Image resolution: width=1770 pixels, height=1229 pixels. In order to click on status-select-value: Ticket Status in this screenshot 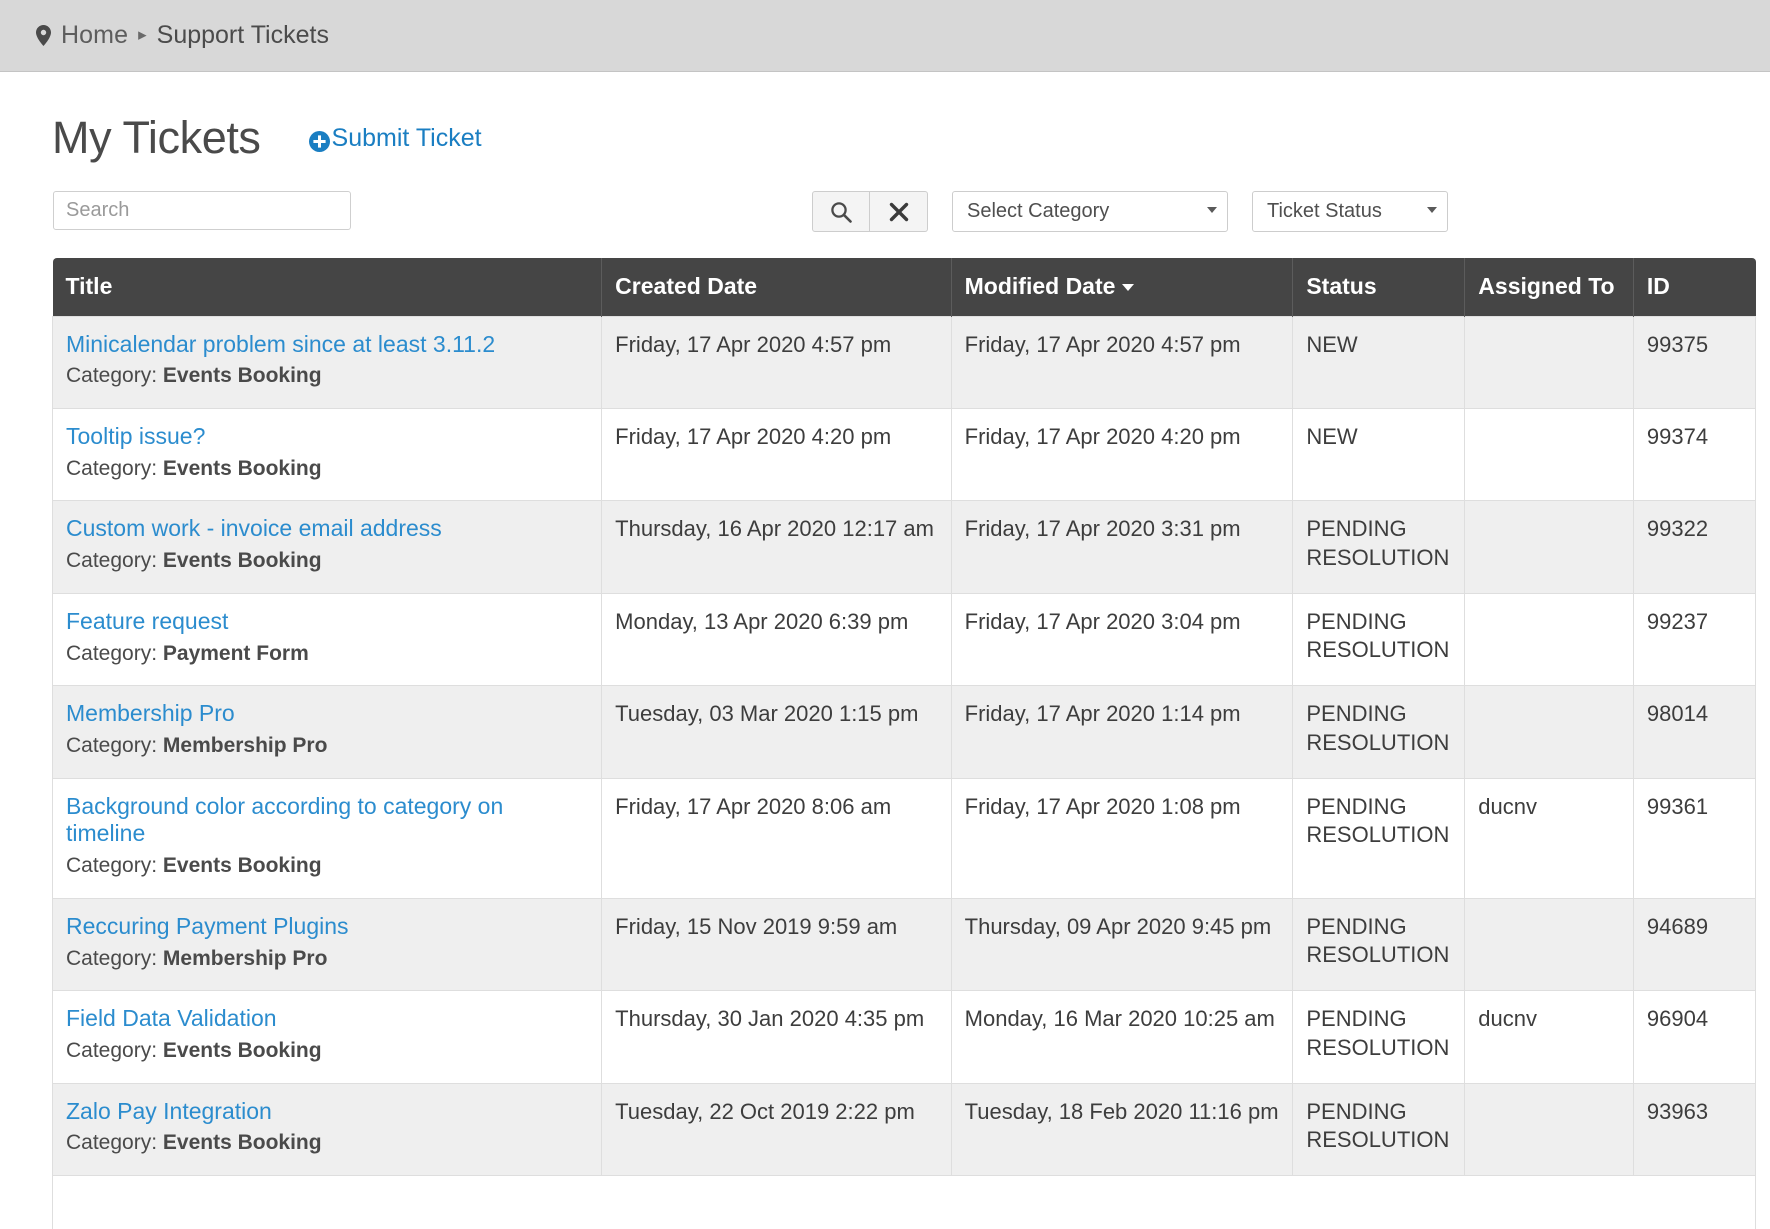, I will do `click(1324, 211)`.